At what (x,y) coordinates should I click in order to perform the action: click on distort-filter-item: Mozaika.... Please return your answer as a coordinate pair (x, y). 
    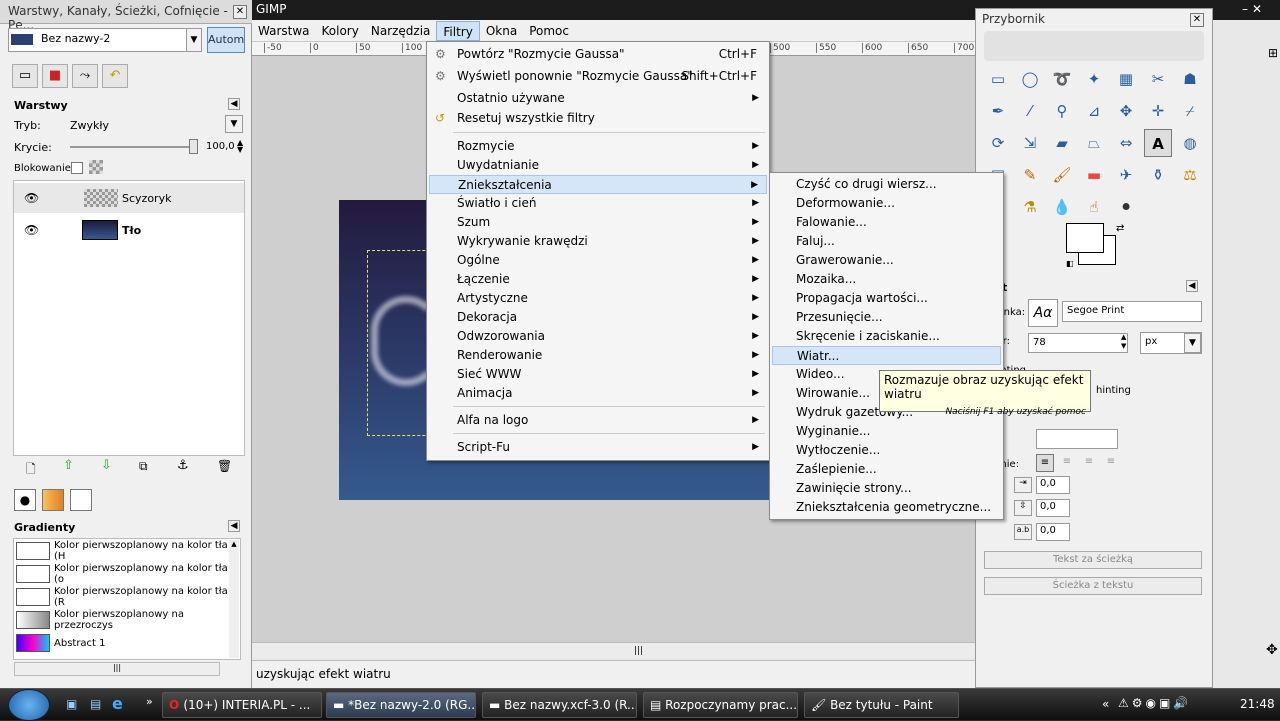
    Looking at the image, I should click on (886, 279).